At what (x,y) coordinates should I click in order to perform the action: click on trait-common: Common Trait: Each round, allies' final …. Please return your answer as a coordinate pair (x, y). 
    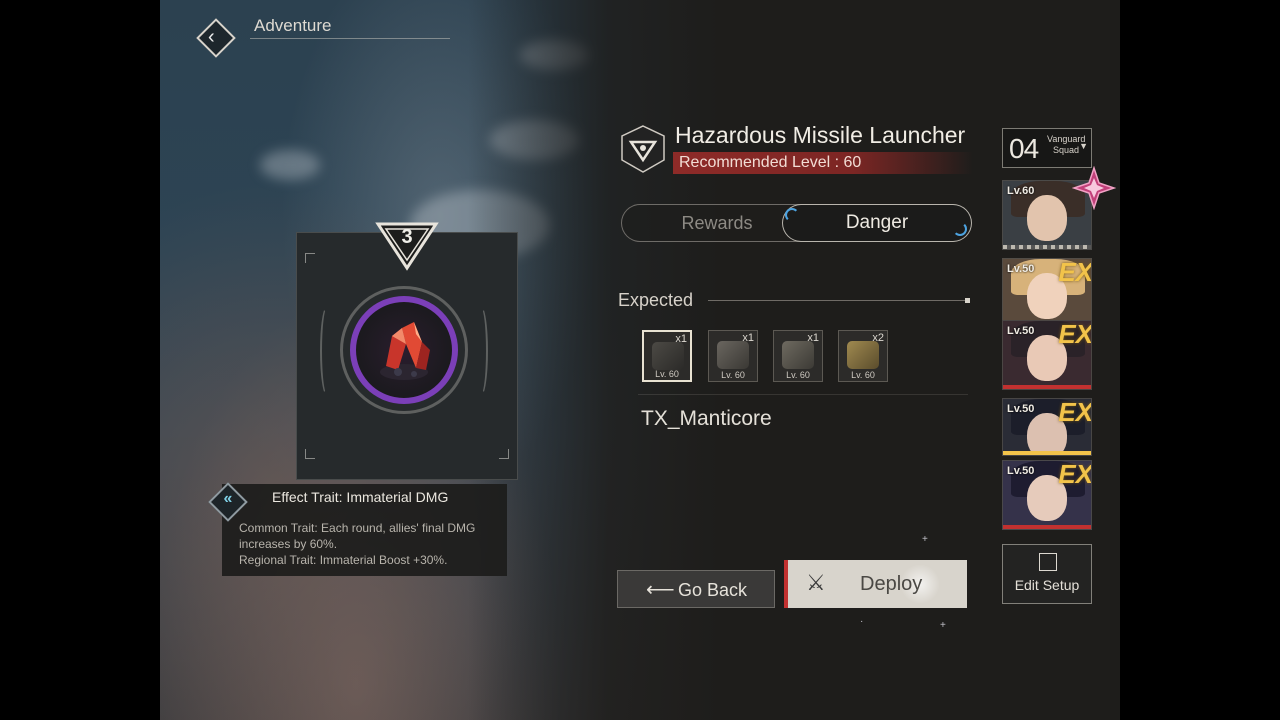
    Looking at the image, I should click on (357, 536).